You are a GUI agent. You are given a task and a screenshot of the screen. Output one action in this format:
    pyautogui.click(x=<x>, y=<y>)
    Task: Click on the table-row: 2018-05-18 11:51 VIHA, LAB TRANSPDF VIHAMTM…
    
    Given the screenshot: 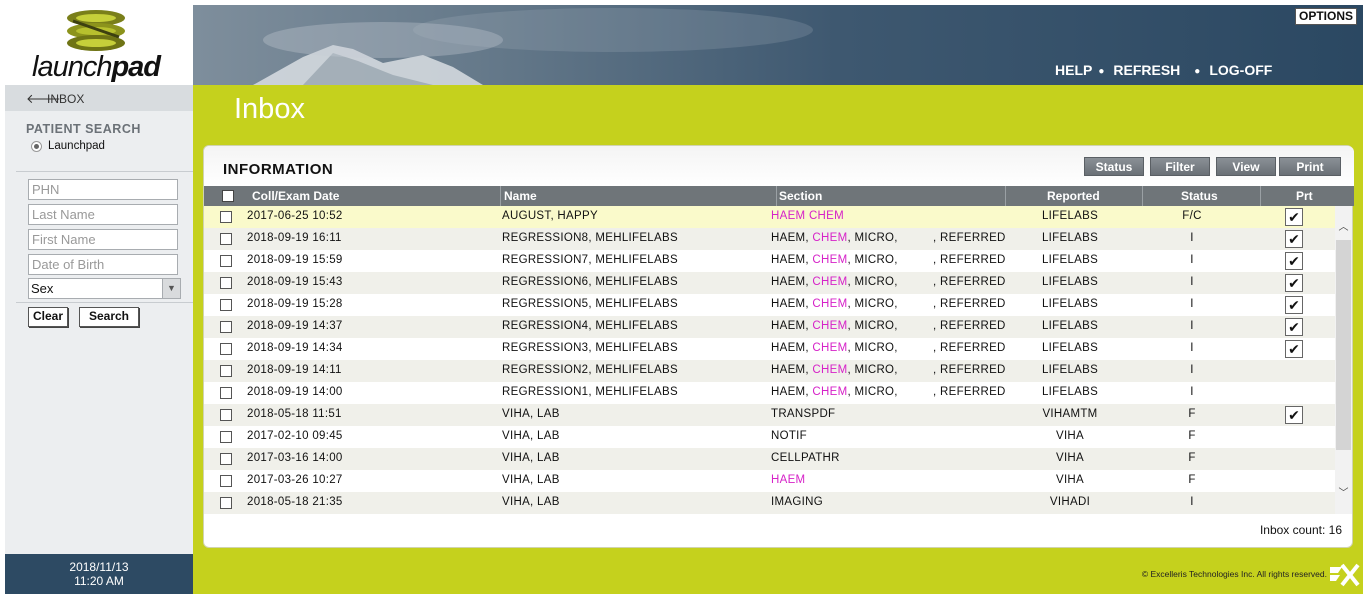 What is the action you would take?
    pyautogui.click(x=769, y=415)
    